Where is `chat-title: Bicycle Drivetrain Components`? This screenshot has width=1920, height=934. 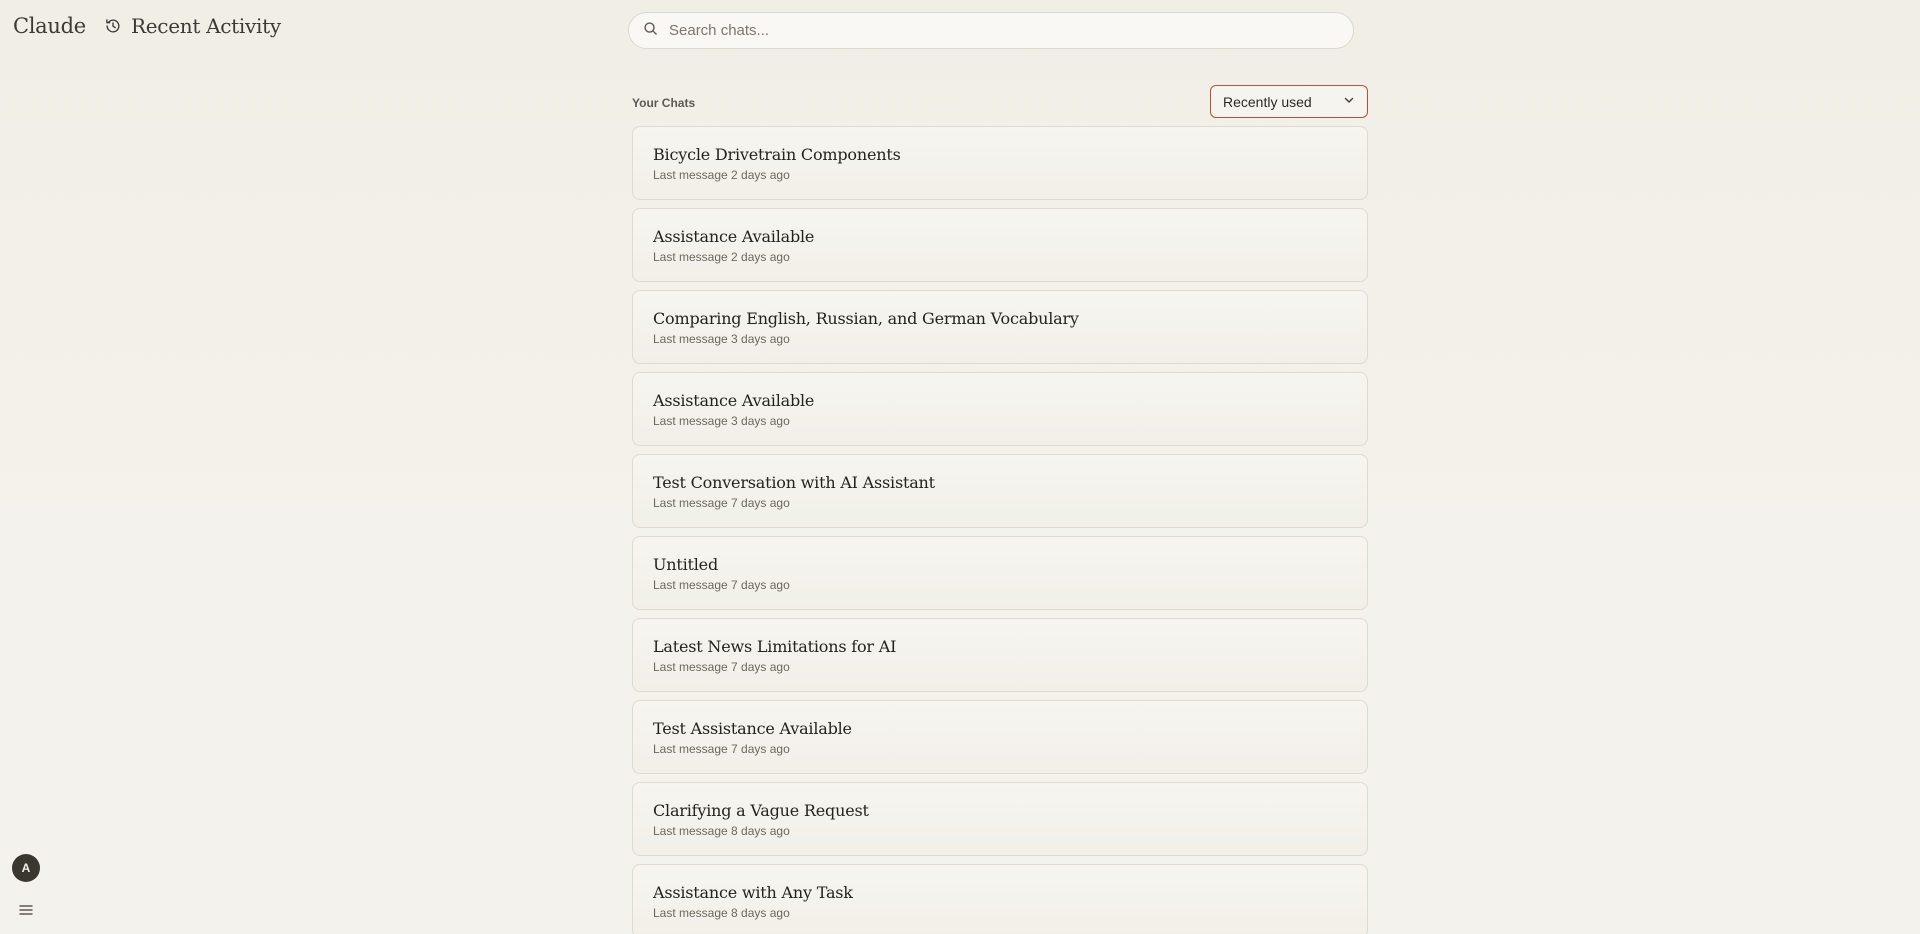
chat-title: Bicycle Drivetrain Components is located at coordinates (777, 154).